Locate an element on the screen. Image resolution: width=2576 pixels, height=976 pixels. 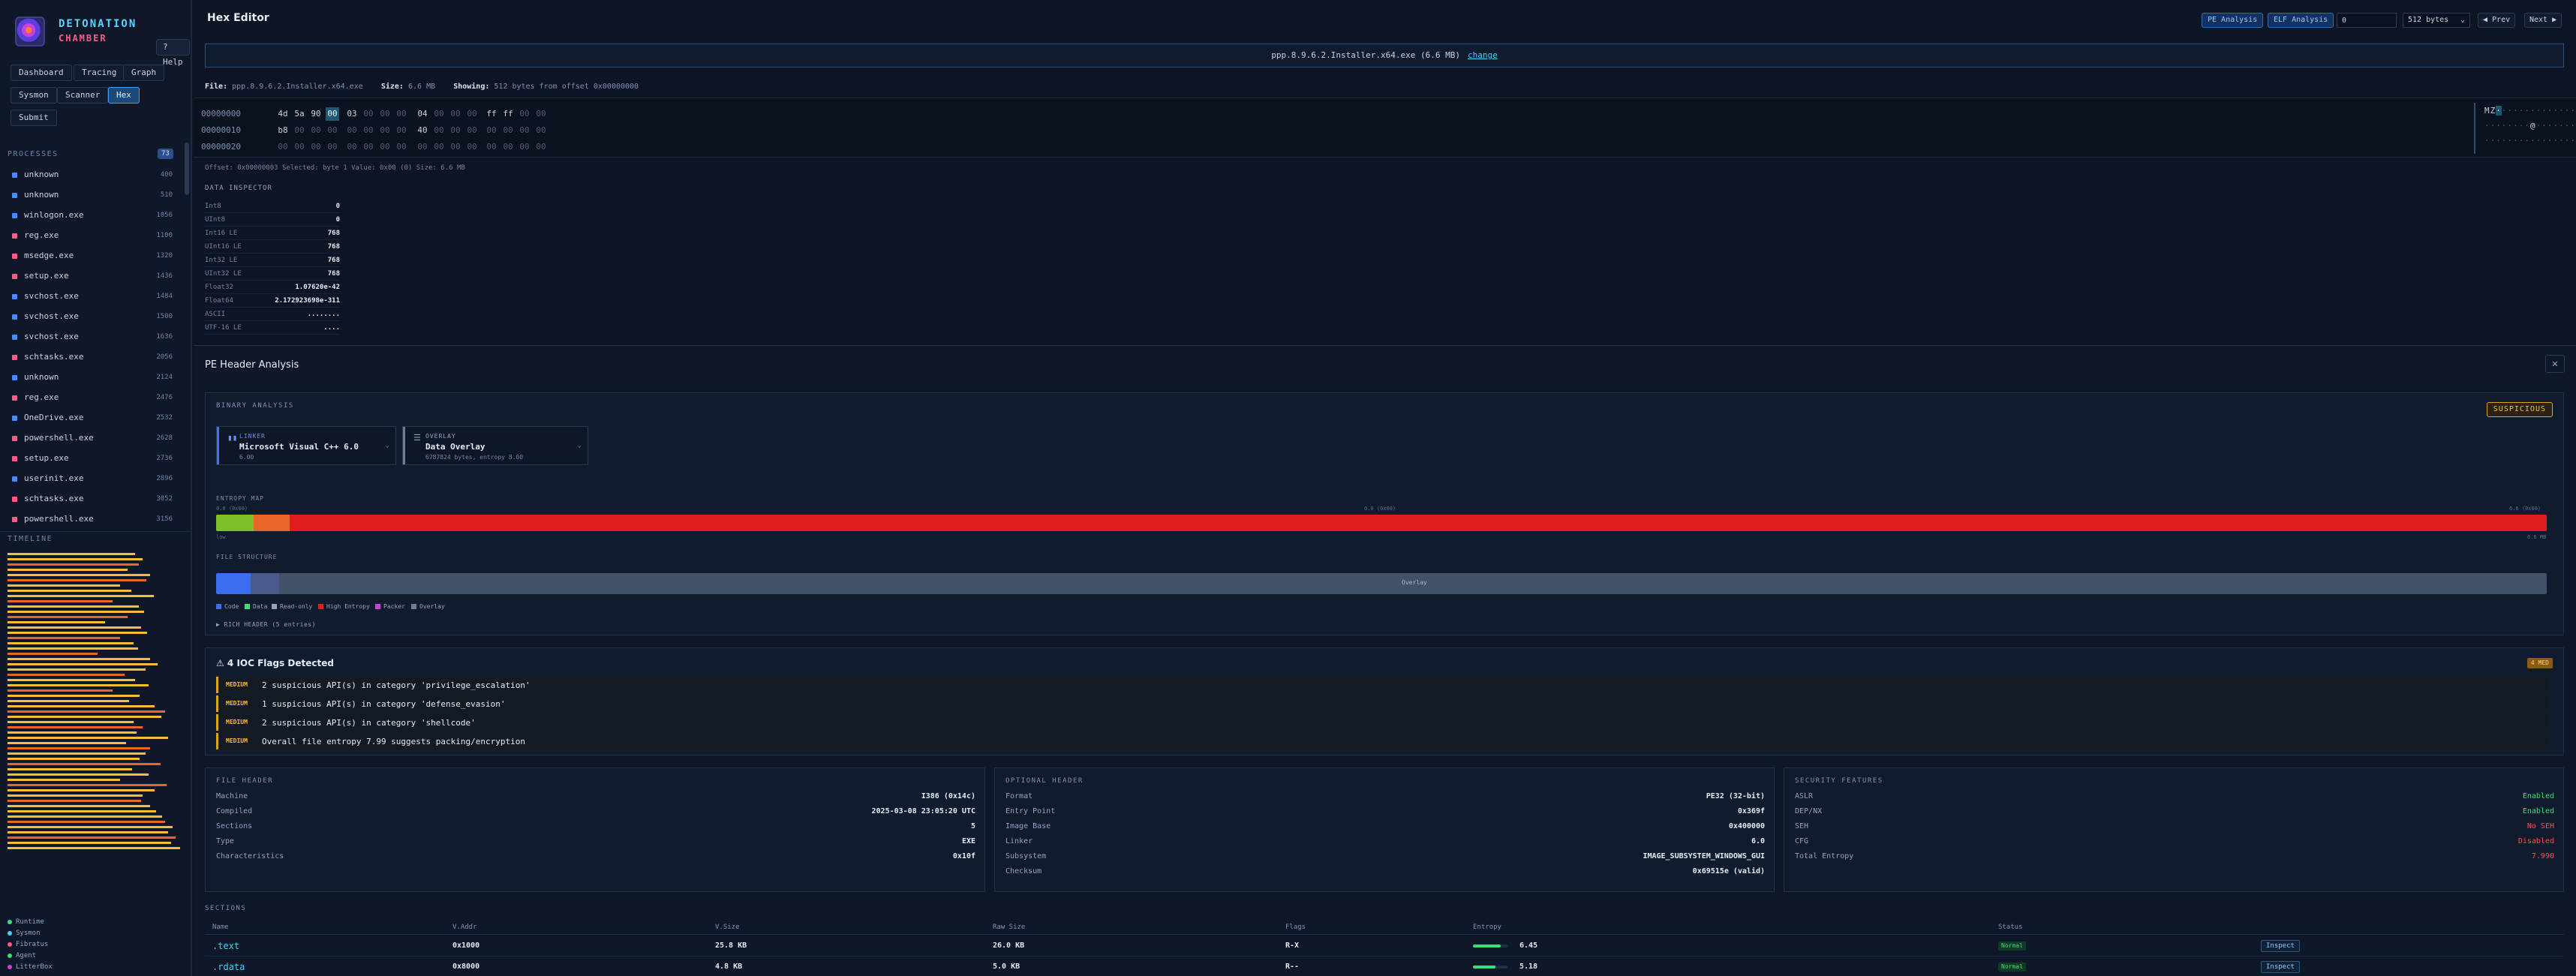
hex-byte: 40 is located at coordinates (422, 130).